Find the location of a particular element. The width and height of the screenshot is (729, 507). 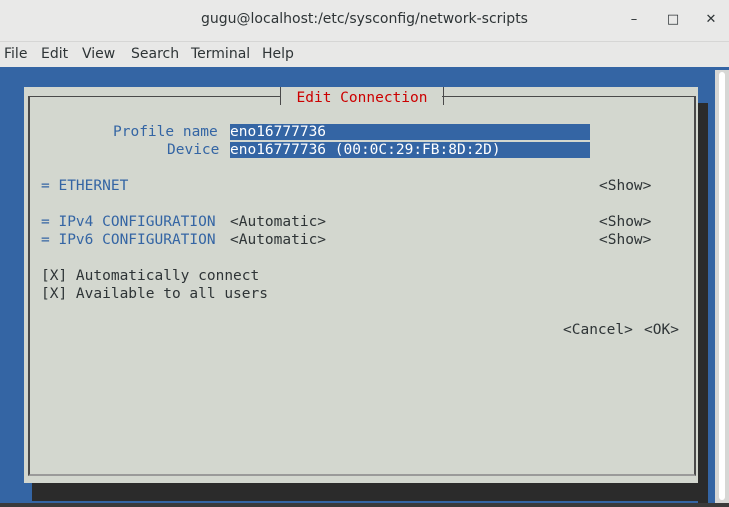

ipv6-section: = IPv6 CONFIGURATION is located at coordinates (128, 240).